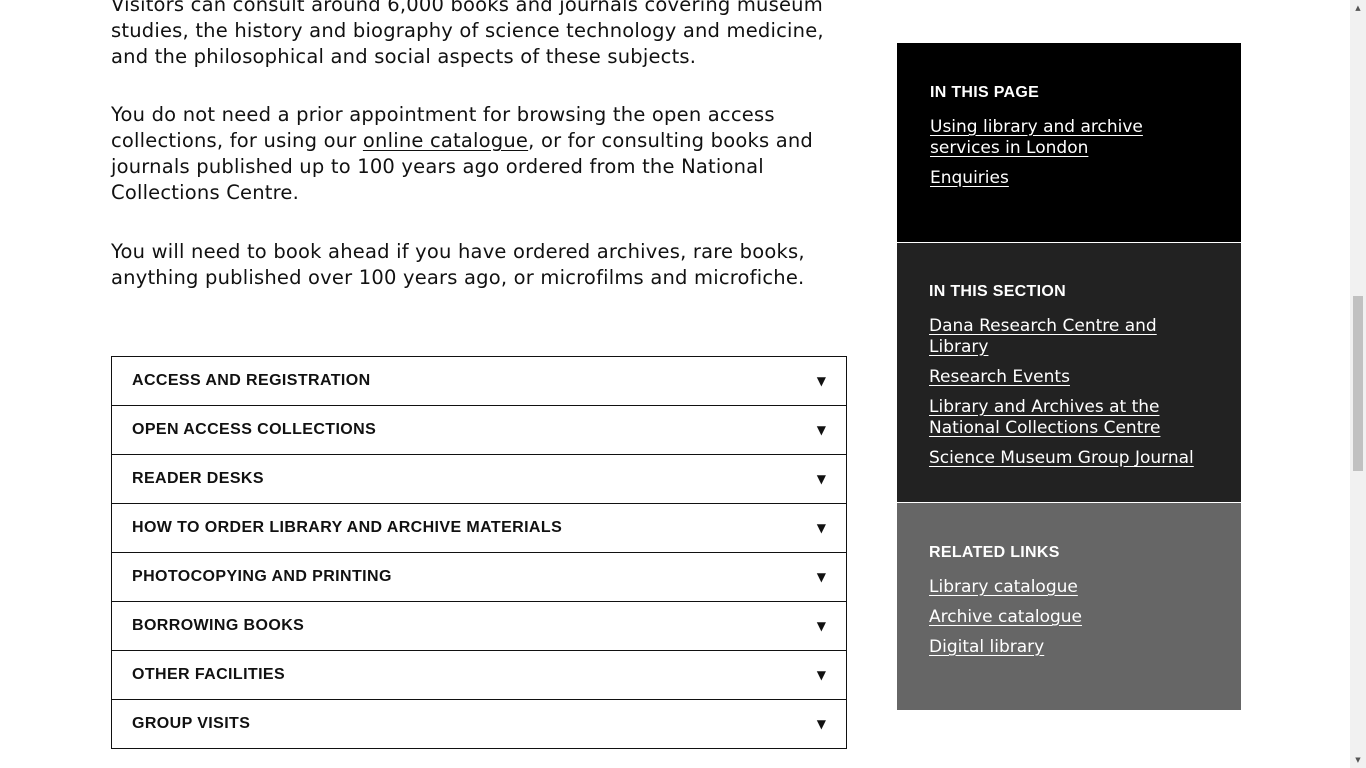  Describe the element at coordinates (251, 380) in the screenshot. I see `accordion-label: ACCESS AND REGISTRATION` at that location.